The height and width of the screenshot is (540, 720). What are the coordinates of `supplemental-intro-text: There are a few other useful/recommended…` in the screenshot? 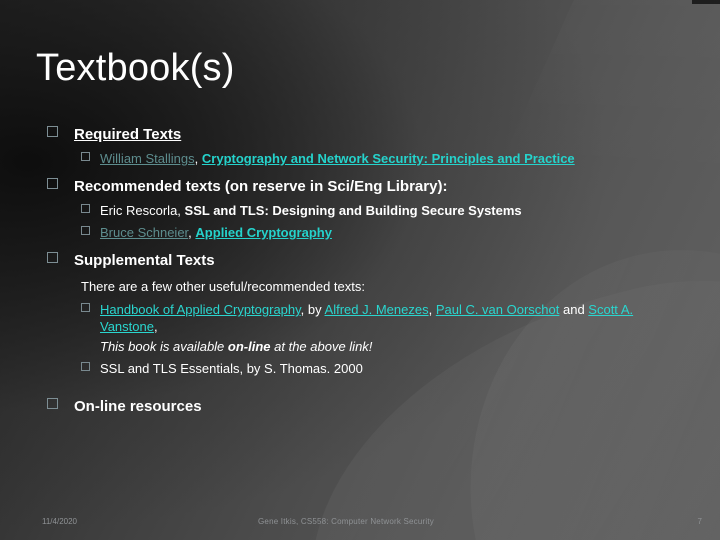 It's located at (223, 286).